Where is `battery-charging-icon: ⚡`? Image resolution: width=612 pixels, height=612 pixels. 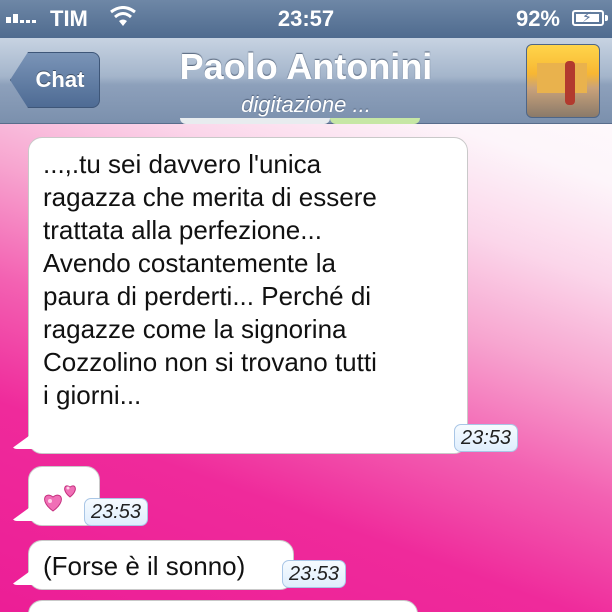
battery-charging-icon: ⚡ is located at coordinates (590, 17).